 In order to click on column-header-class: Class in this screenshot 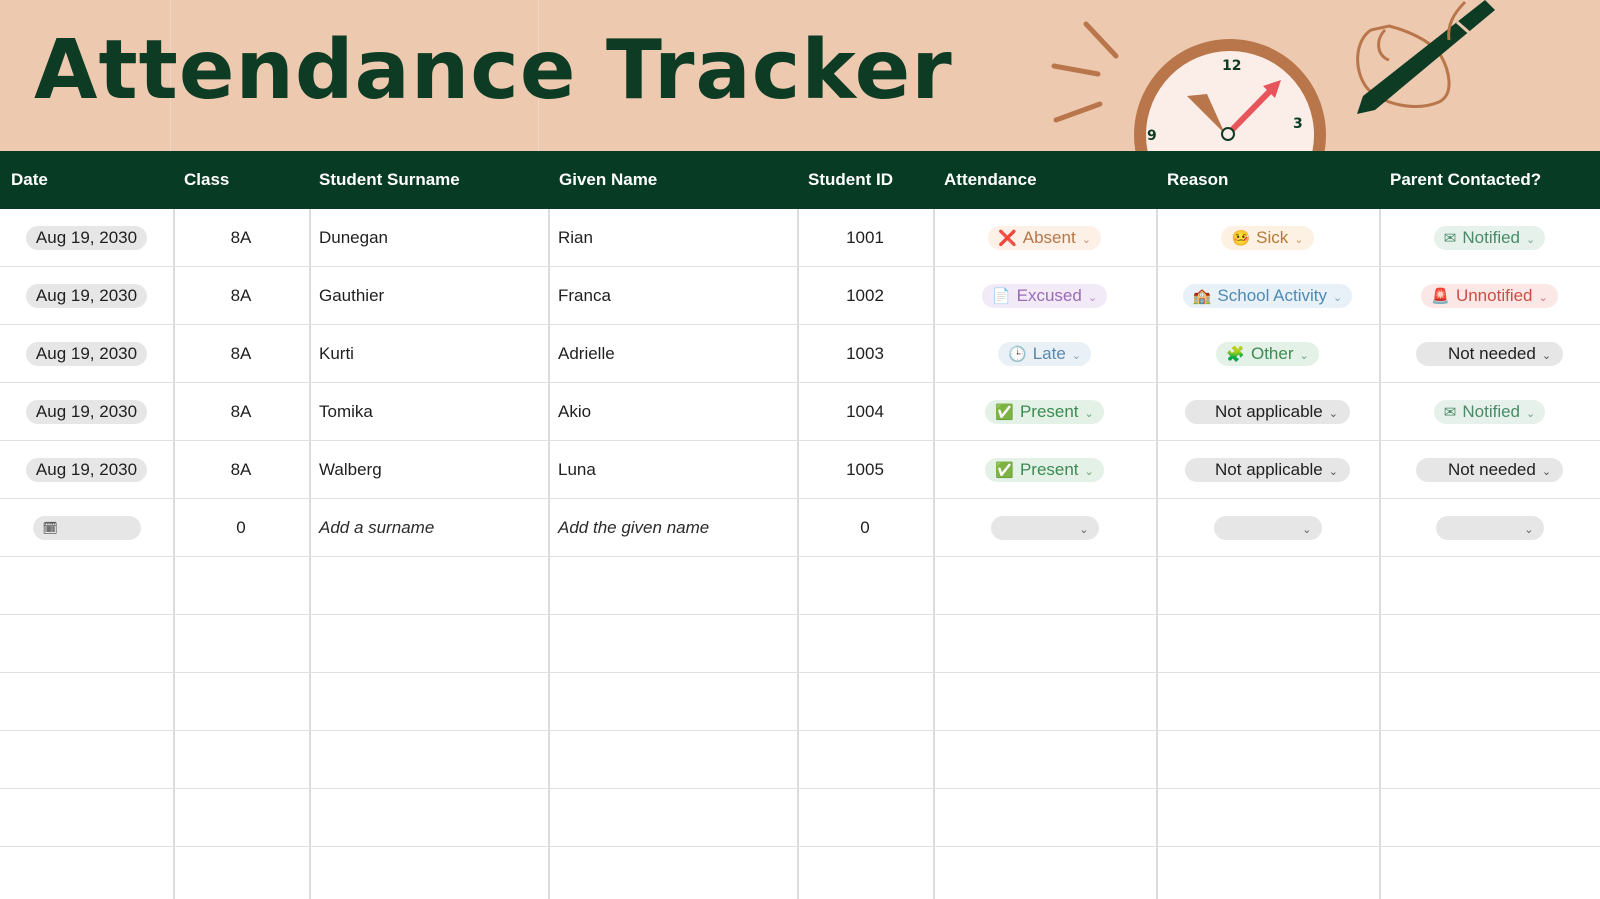, I will do `click(206, 180)`.